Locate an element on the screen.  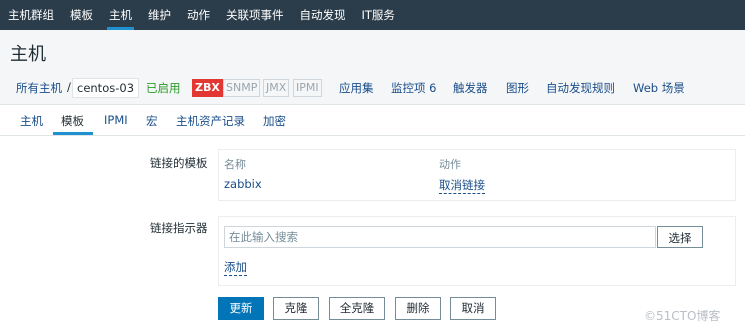
add-link: 添加 is located at coordinates (235, 267).